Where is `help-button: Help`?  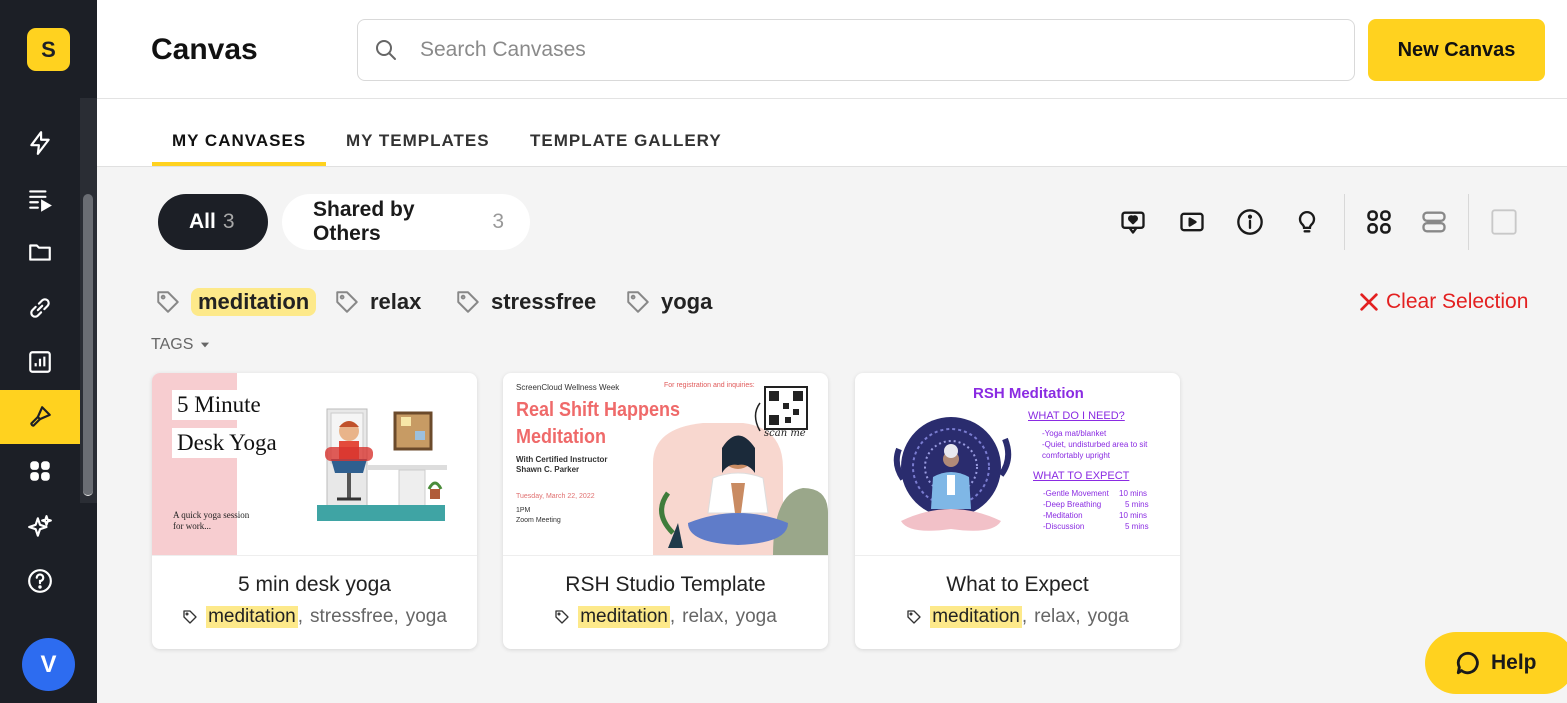 help-button: Help is located at coordinates (1496, 663).